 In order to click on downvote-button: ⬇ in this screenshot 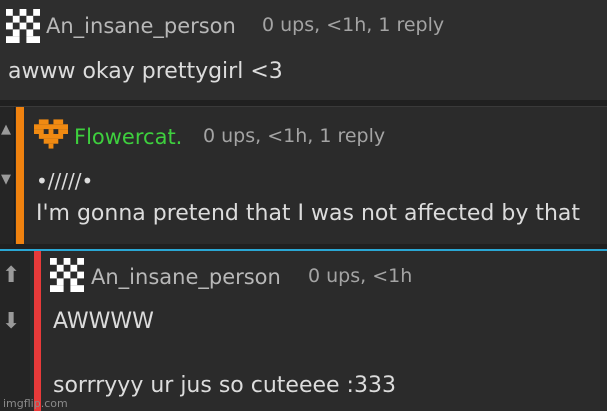, I will do `click(11, 322)`.